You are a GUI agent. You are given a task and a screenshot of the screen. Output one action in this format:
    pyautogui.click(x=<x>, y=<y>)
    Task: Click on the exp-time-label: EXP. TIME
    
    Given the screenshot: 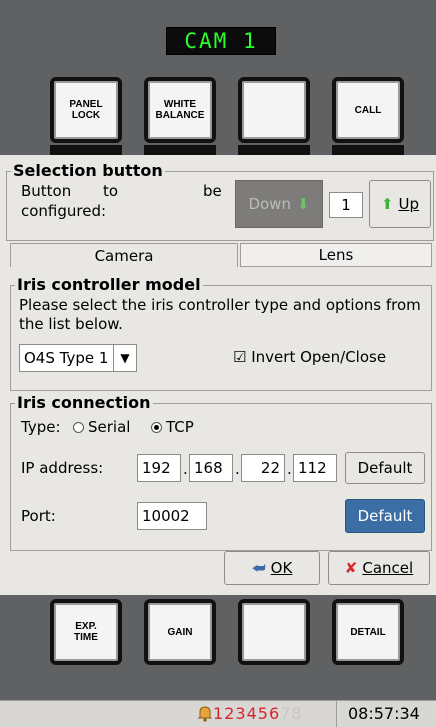 What is the action you would take?
    pyautogui.click(x=86, y=632)
    